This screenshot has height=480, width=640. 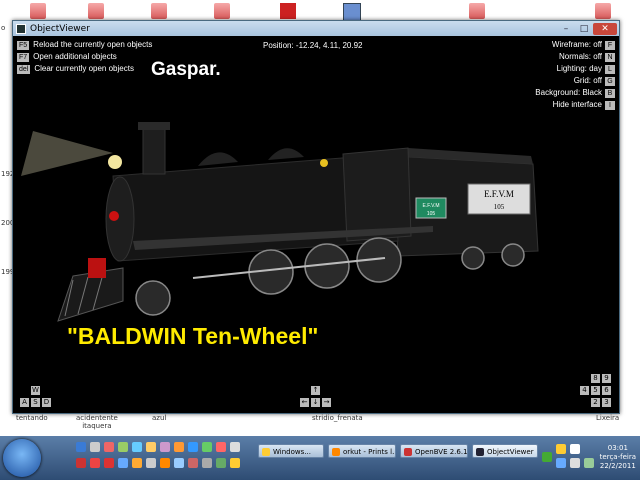 I want to click on network-icon, so click(x=589, y=463).